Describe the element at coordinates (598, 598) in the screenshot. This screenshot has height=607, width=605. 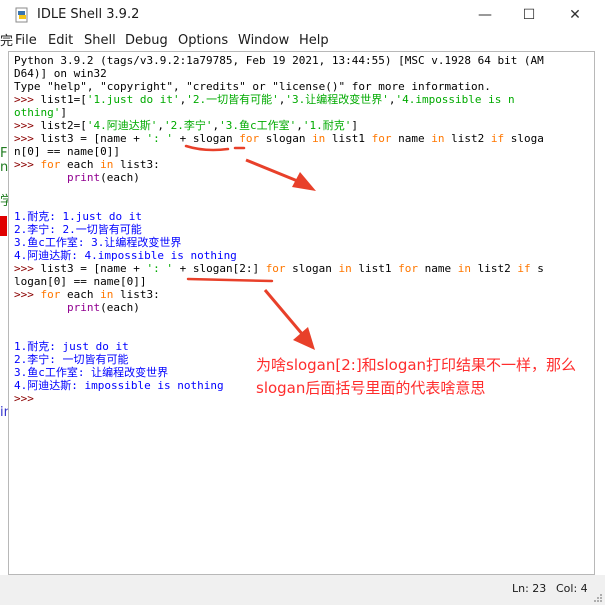
I see `resize-grip-icon` at that location.